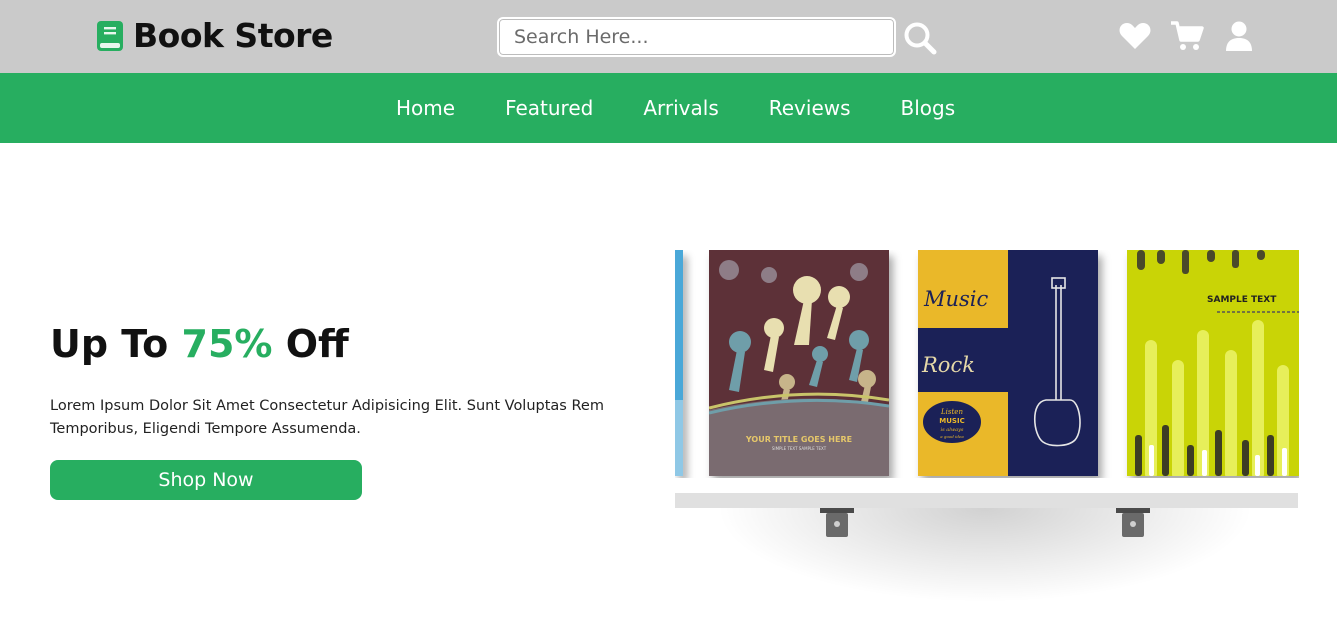  I want to click on hero-title-after: Off, so click(310, 344).